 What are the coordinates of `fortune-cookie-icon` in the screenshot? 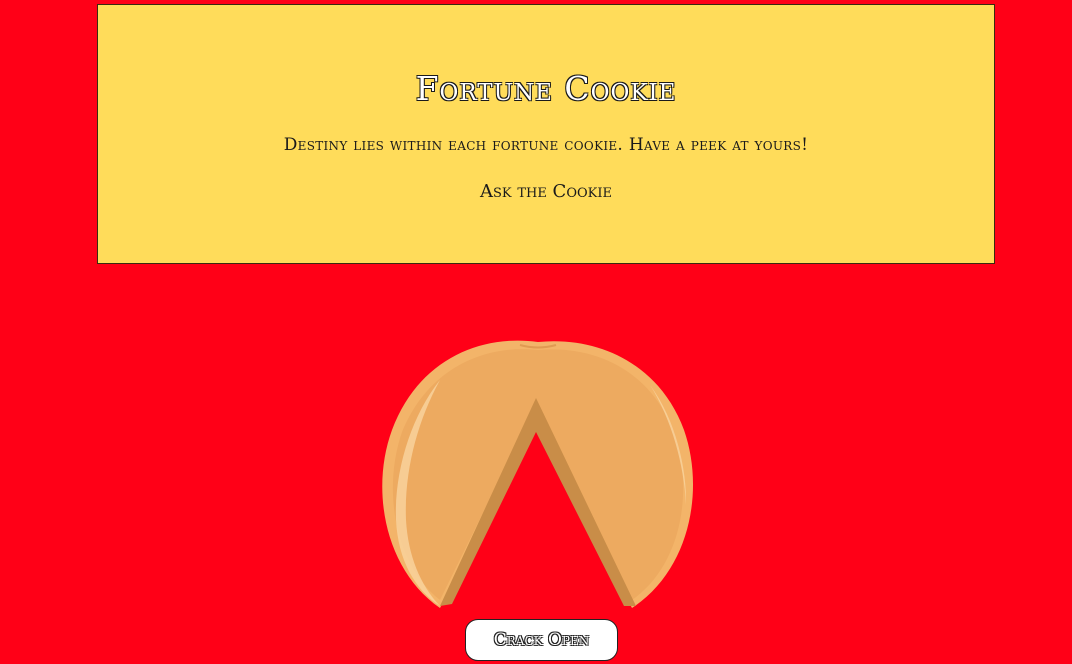 It's located at (537, 475).